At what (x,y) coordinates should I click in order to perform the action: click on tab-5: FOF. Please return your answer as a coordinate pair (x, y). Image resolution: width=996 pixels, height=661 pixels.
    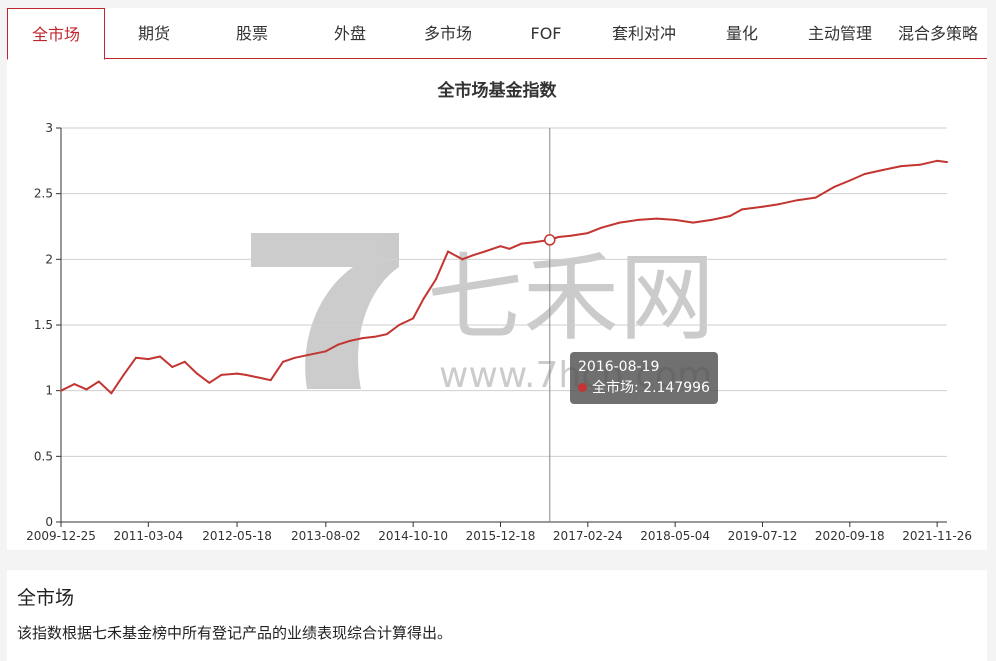
    Looking at the image, I should click on (546, 33).